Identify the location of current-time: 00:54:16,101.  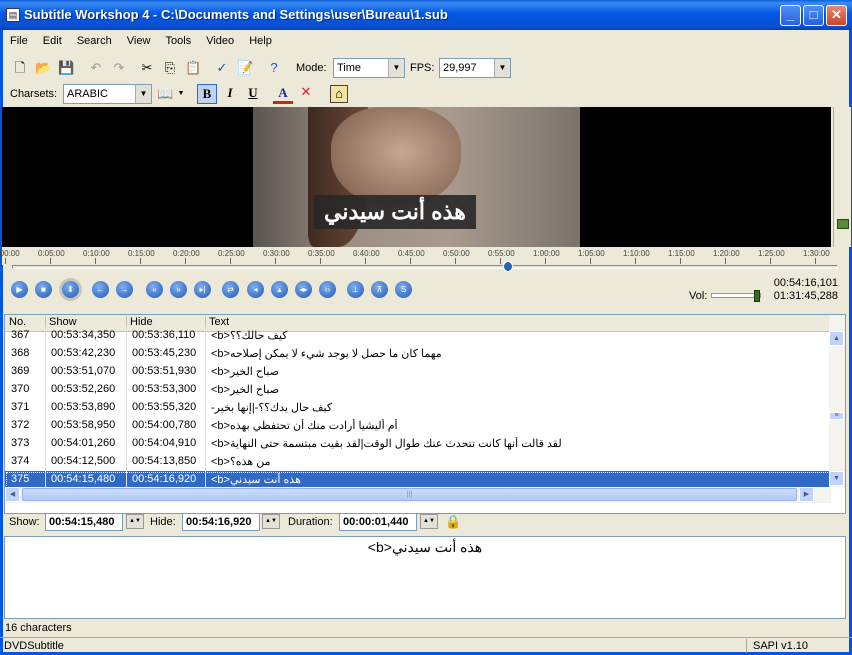
(805, 283).